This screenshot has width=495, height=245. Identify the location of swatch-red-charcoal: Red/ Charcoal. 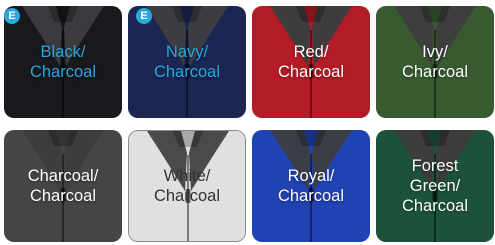
(311, 62).